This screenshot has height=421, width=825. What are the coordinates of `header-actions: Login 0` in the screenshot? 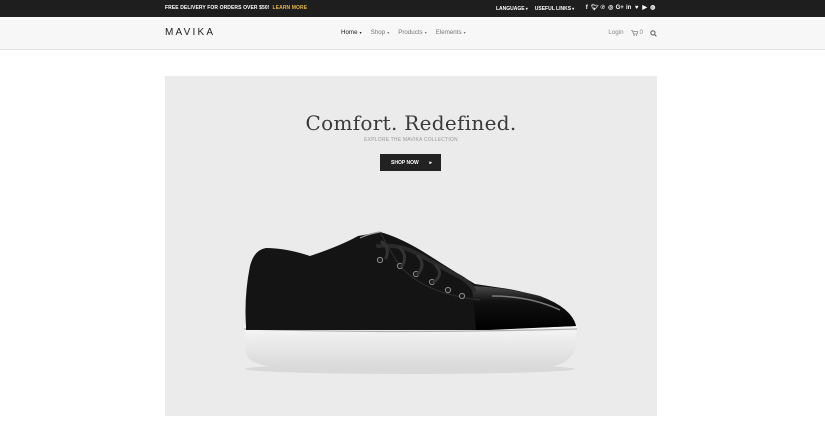 It's located at (632, 33).